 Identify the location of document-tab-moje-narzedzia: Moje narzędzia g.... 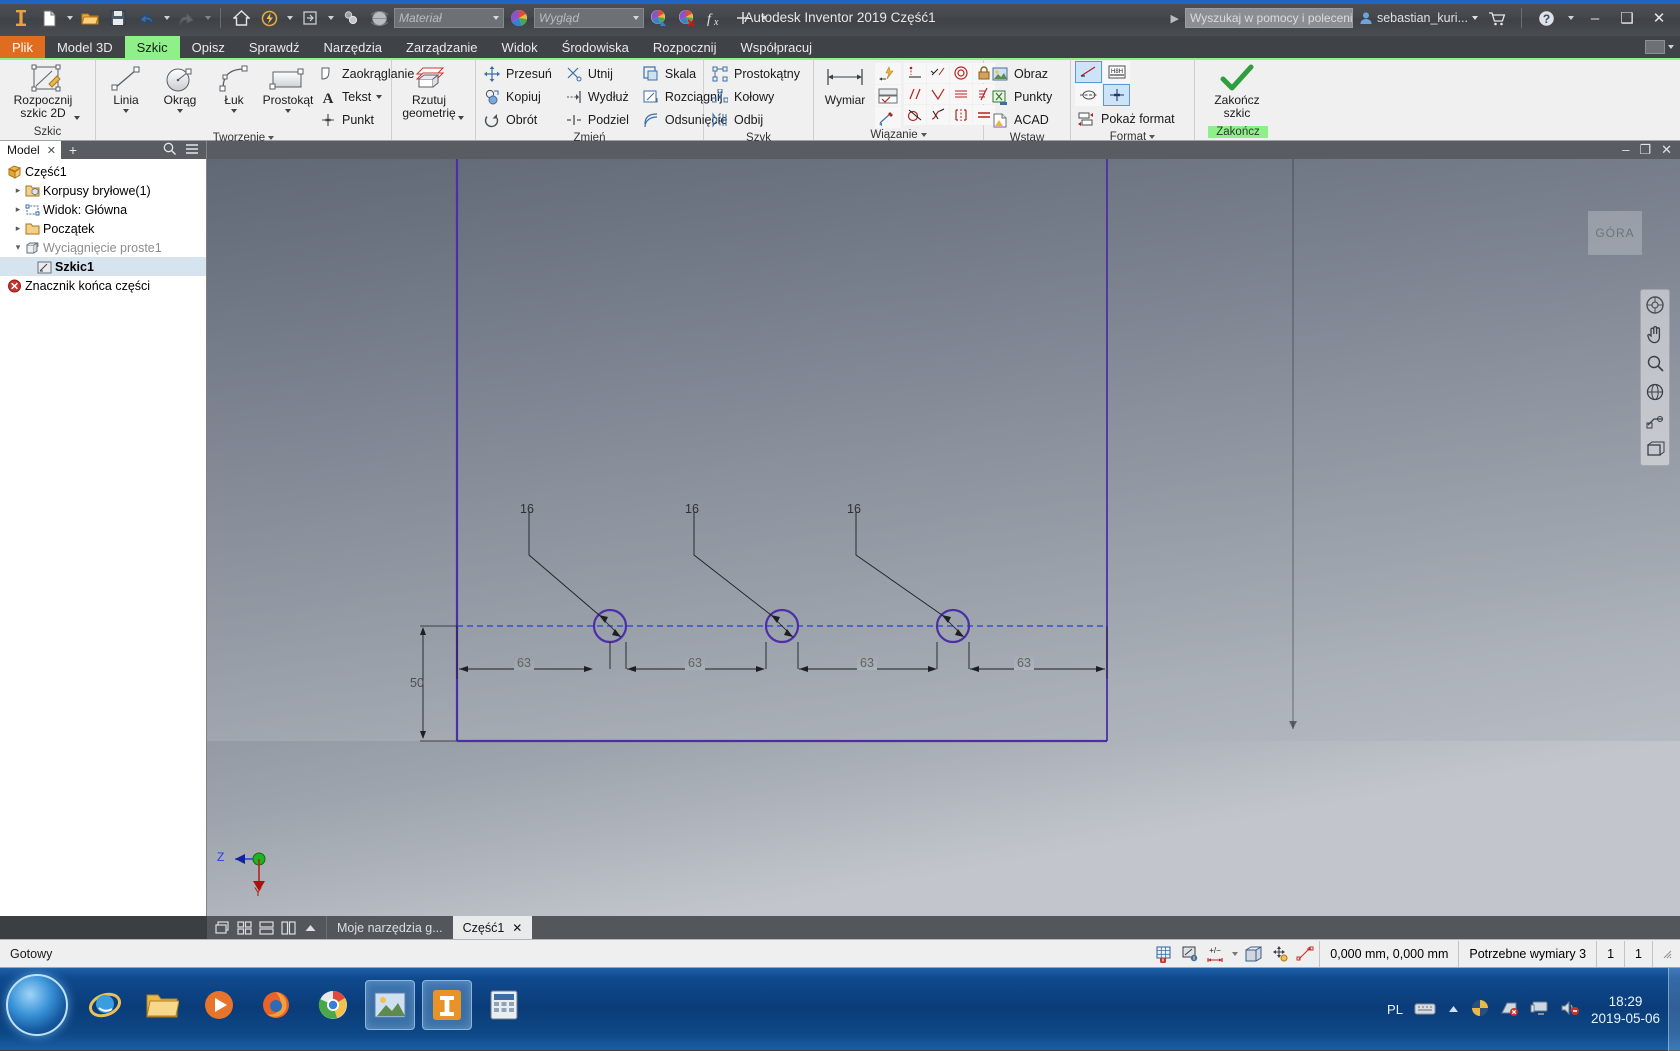
(390, 927).